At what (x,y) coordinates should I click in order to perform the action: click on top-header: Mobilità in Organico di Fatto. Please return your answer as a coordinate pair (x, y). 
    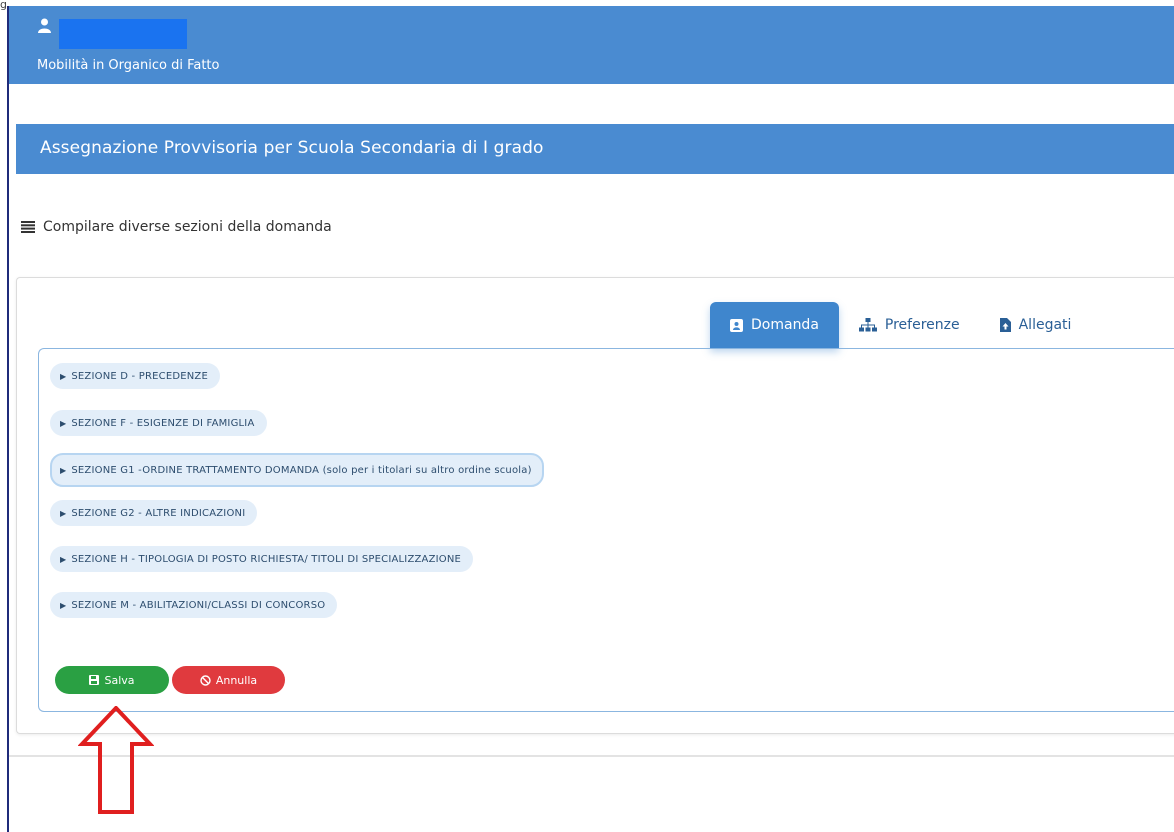
    Looking at the image, I should click on (591, 45).